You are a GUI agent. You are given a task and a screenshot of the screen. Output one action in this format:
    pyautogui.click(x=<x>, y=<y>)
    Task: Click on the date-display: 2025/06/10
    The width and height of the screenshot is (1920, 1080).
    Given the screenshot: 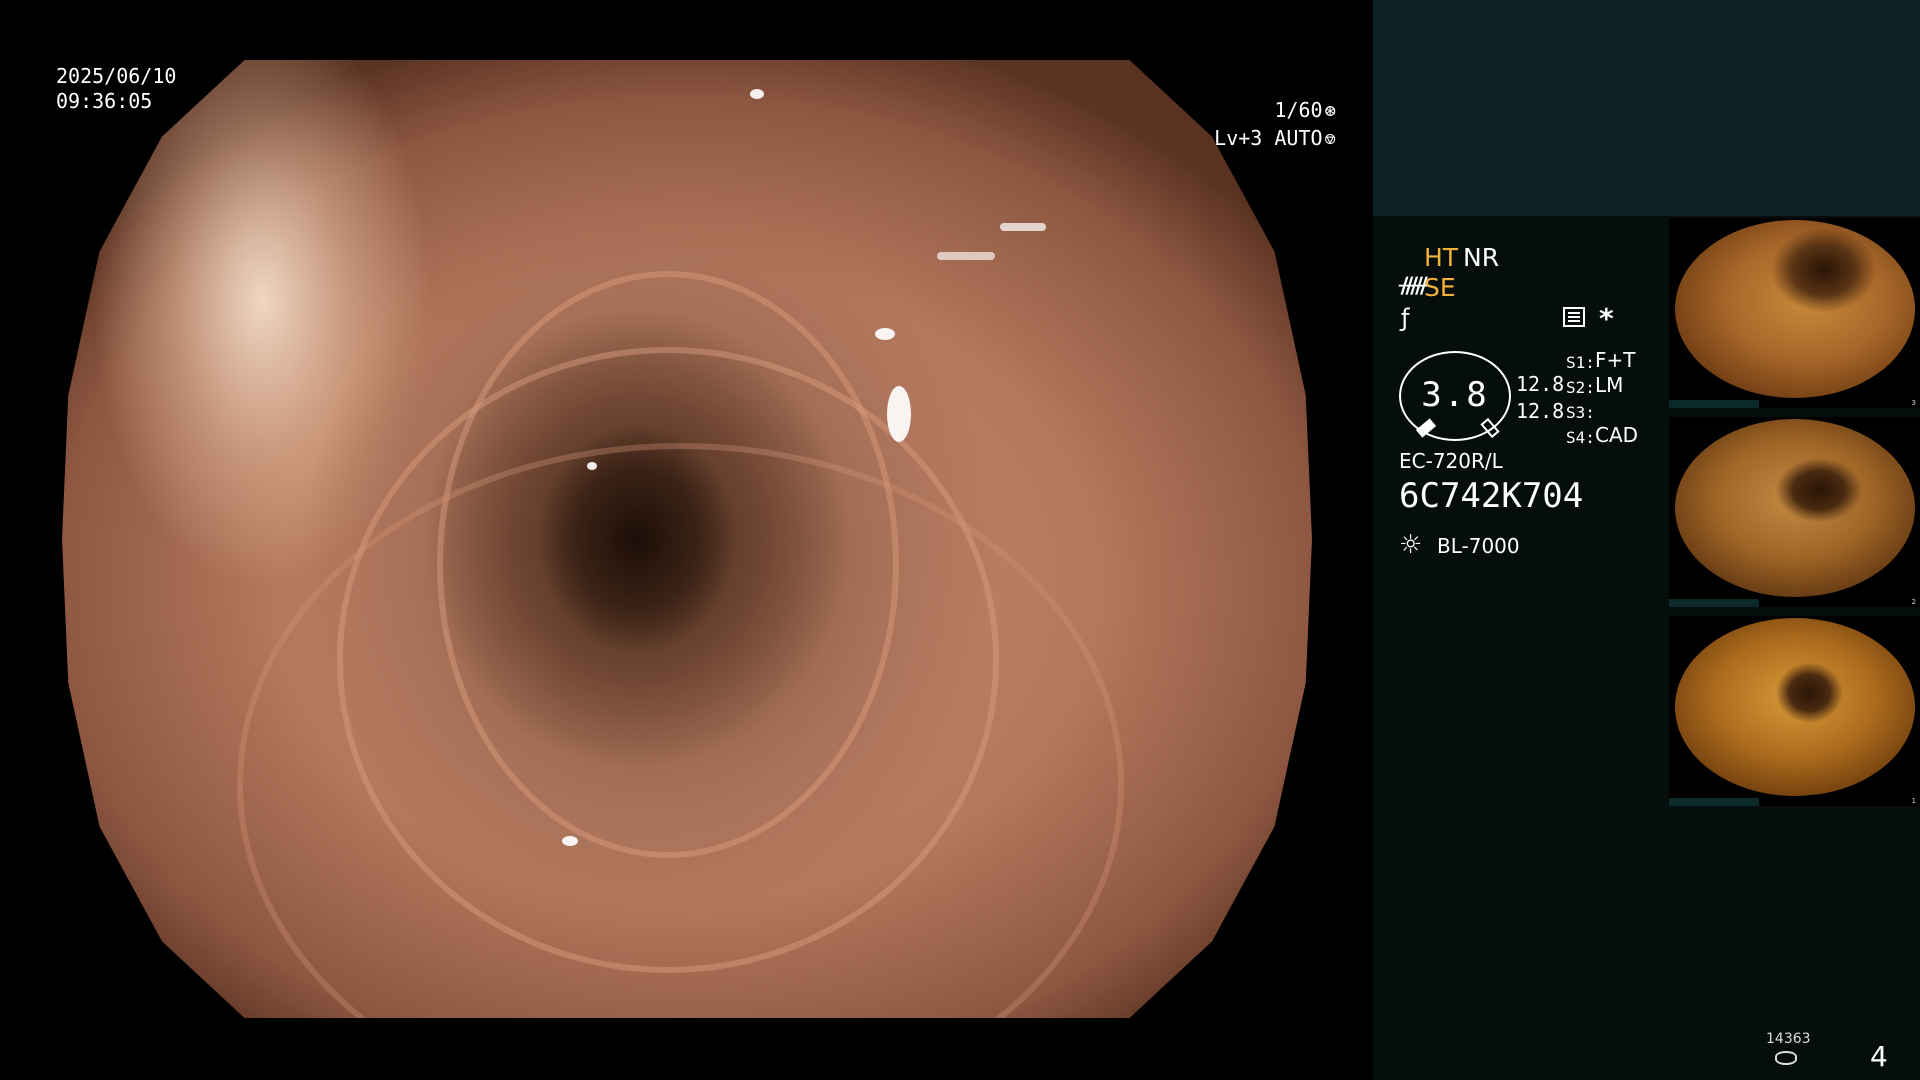 What is the action you would take?
    pyautogui.click(x=116, y=76)
    